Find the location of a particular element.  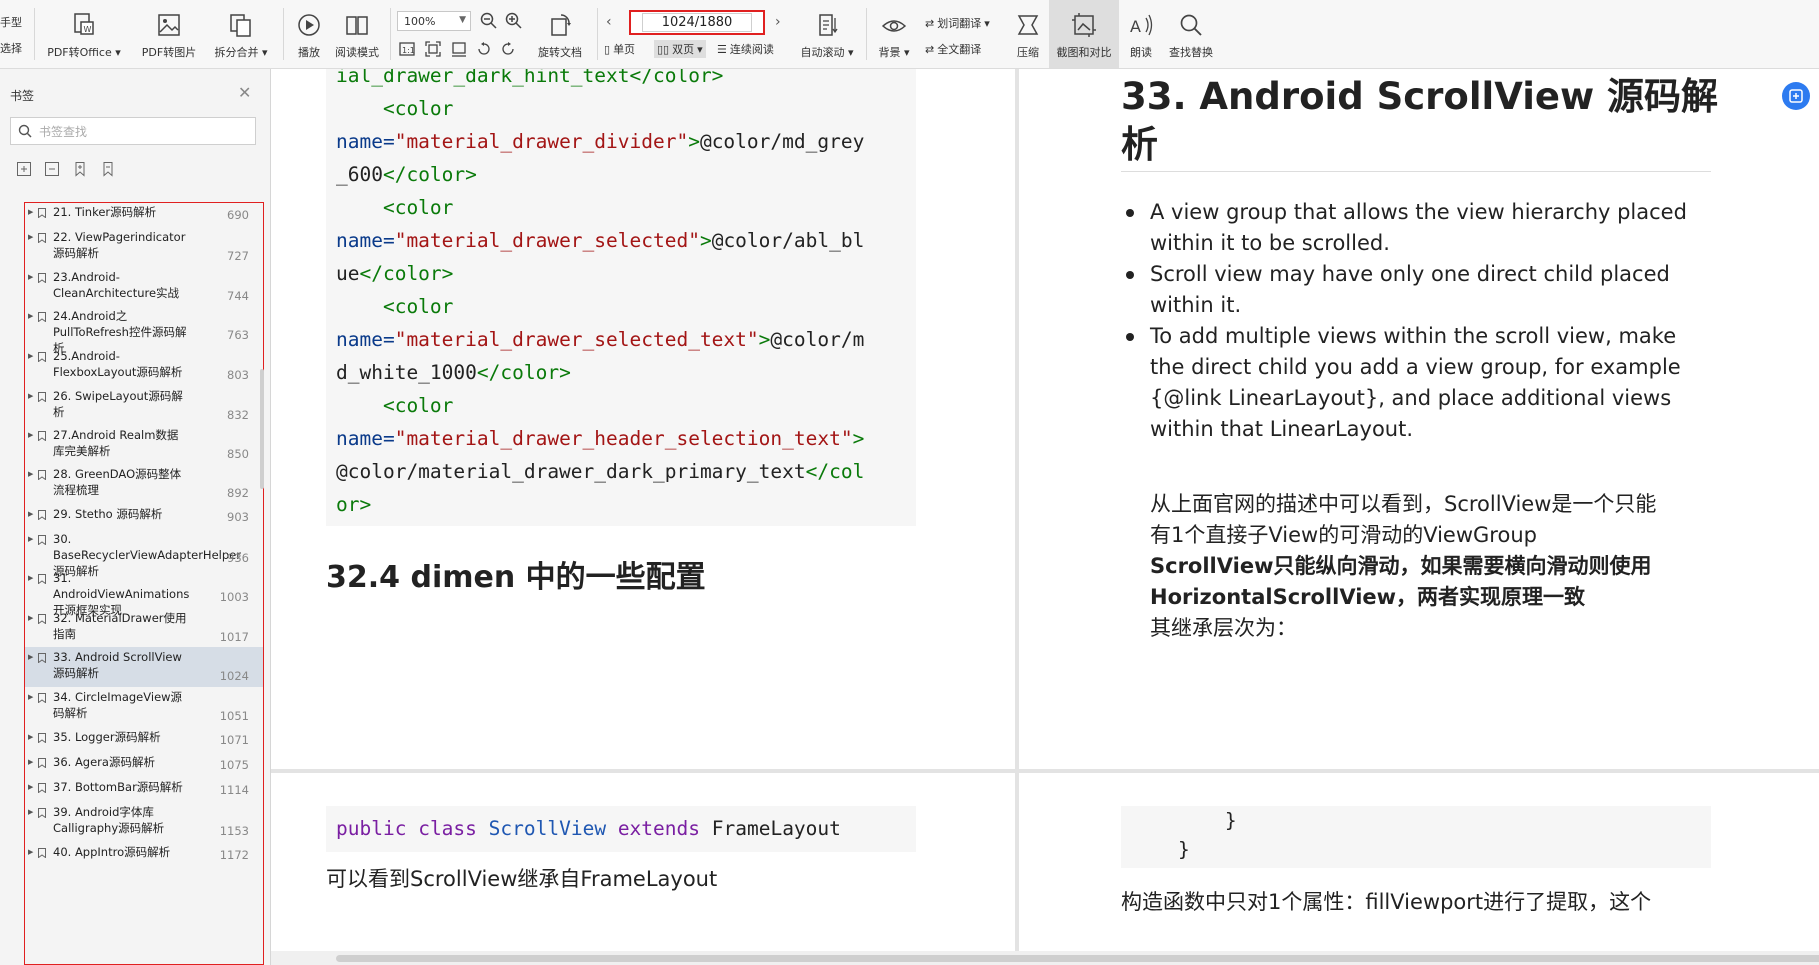

prev-page-icon: ‹ is located at coordinates (609, 22).